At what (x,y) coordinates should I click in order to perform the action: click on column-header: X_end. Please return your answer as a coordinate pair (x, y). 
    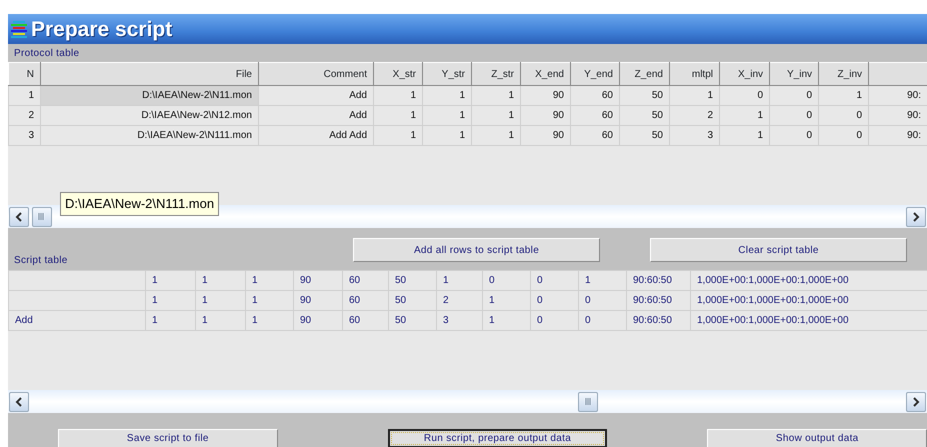
    Looking at the image, I should click on (545, 74).